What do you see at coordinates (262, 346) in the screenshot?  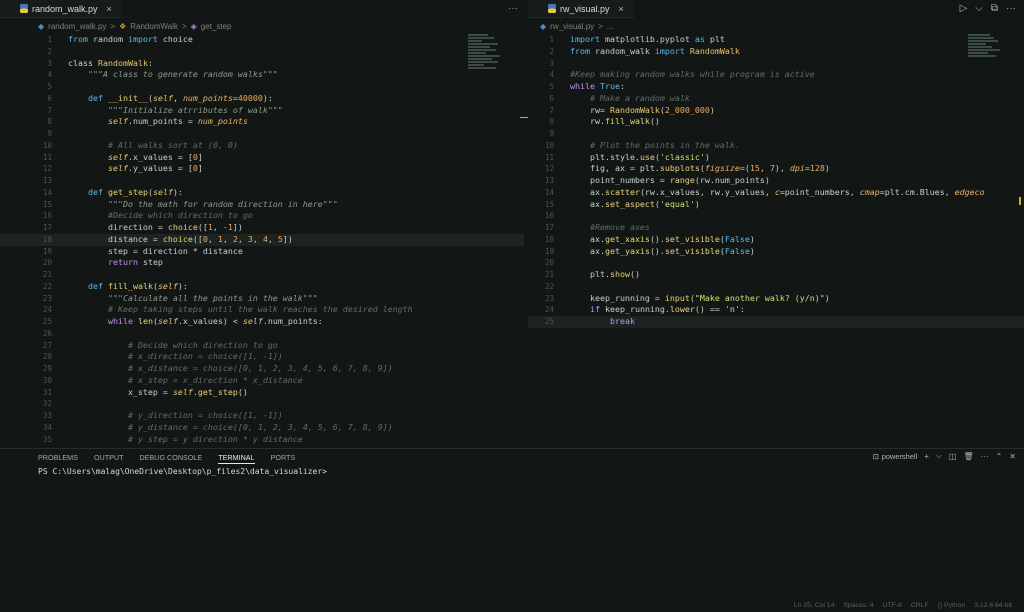 I see `code-line: 27 # Decide which direction to go` at bounding box center [262, 346].